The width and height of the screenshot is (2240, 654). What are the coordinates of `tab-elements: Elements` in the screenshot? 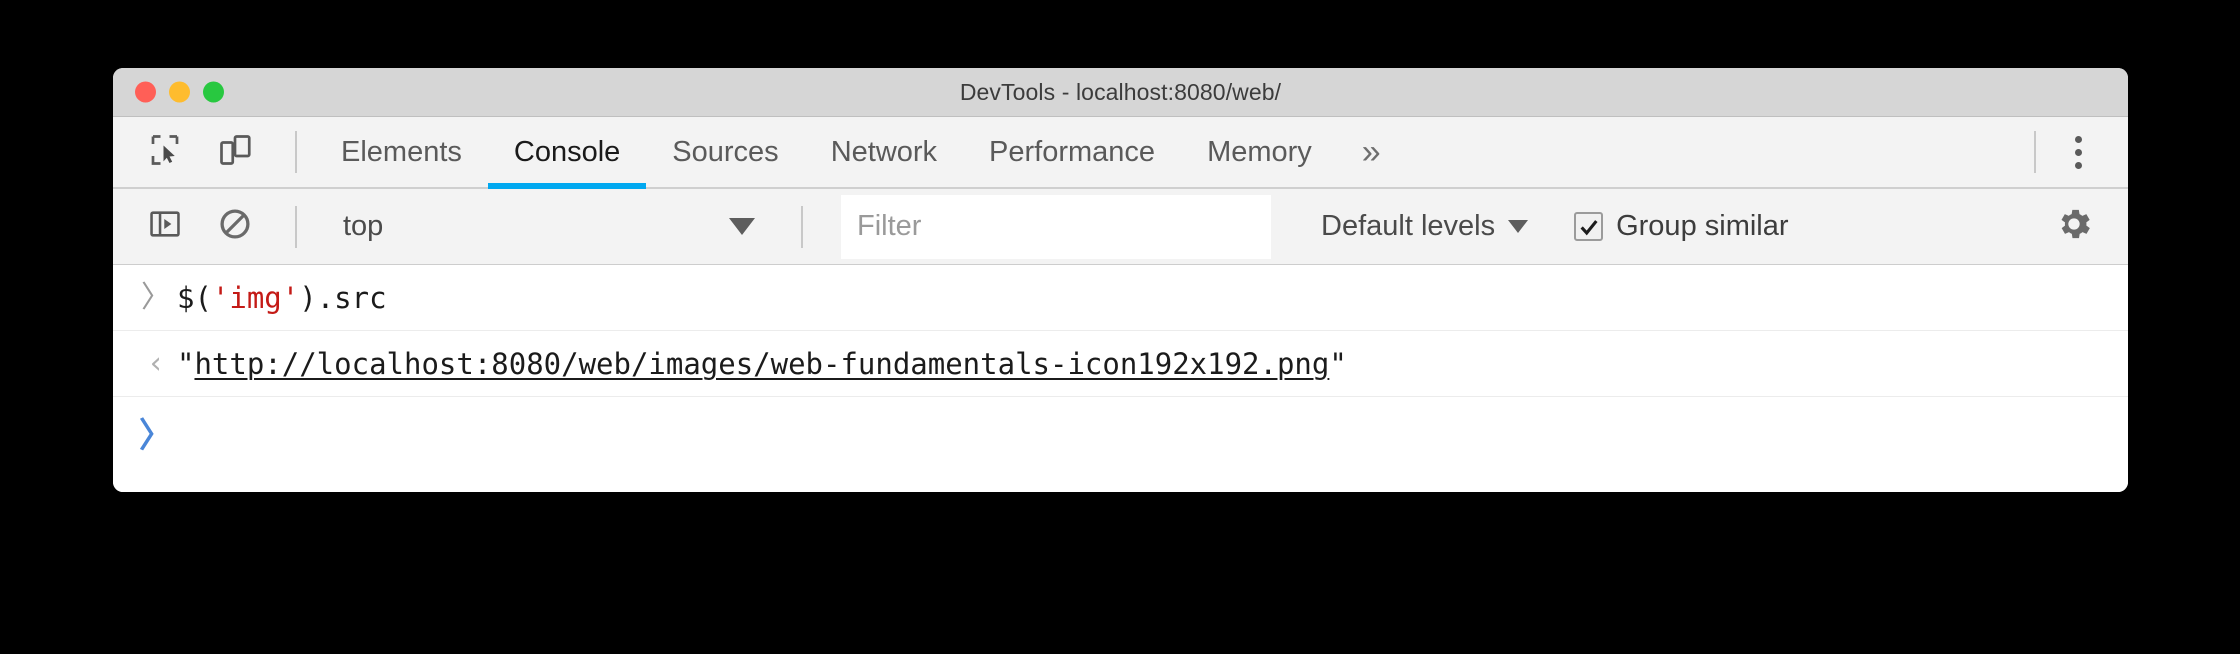 It's located at (401, 152).